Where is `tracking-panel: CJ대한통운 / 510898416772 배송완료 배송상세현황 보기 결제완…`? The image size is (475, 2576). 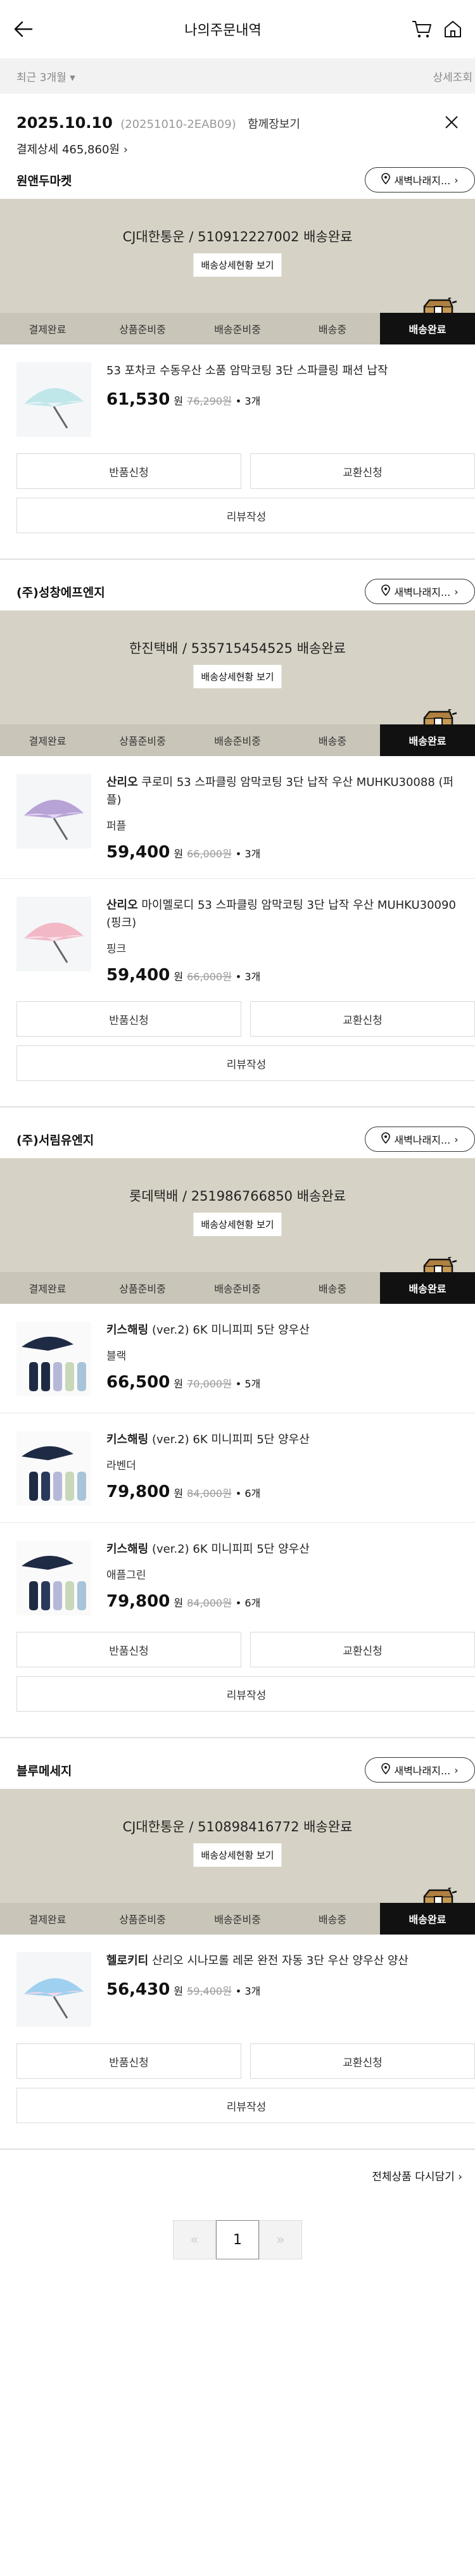
tracking-panel: CJ대한통운 / 510898416772 배송완료 배송상세현황 보기 결제완… is located at coordinates (237, 1862).